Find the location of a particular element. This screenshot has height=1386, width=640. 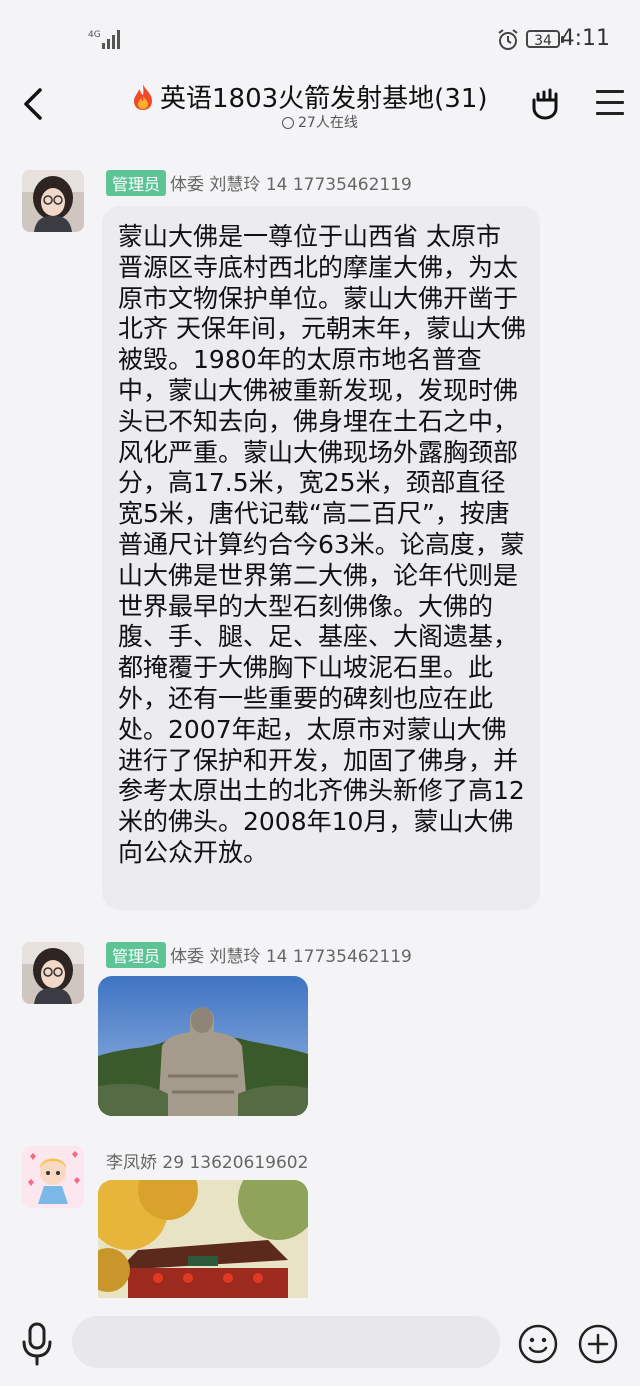

chat-header: 英语1803火箭发射基地(31) 27人在线 is located at coordinates (320, 107).